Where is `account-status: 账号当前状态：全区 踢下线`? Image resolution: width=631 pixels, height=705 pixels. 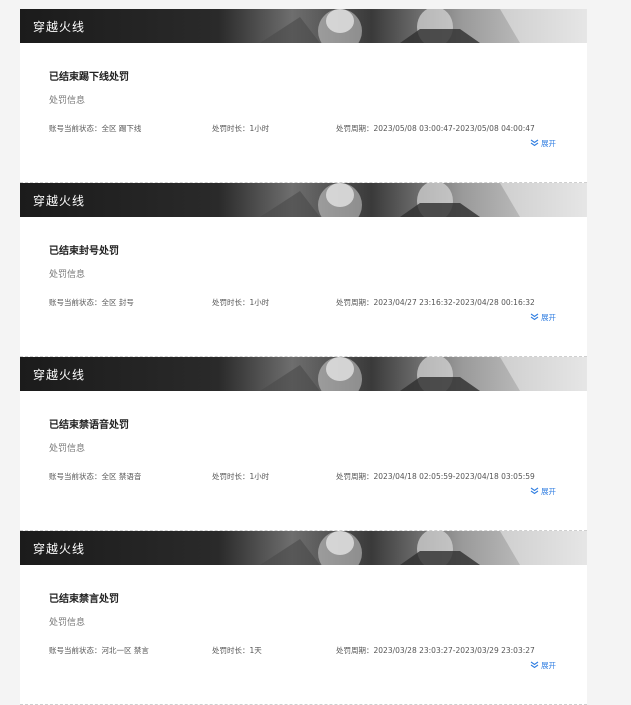
account-status: 账号当前状态：全区 踢下线 is located at coordinates (95, 128).